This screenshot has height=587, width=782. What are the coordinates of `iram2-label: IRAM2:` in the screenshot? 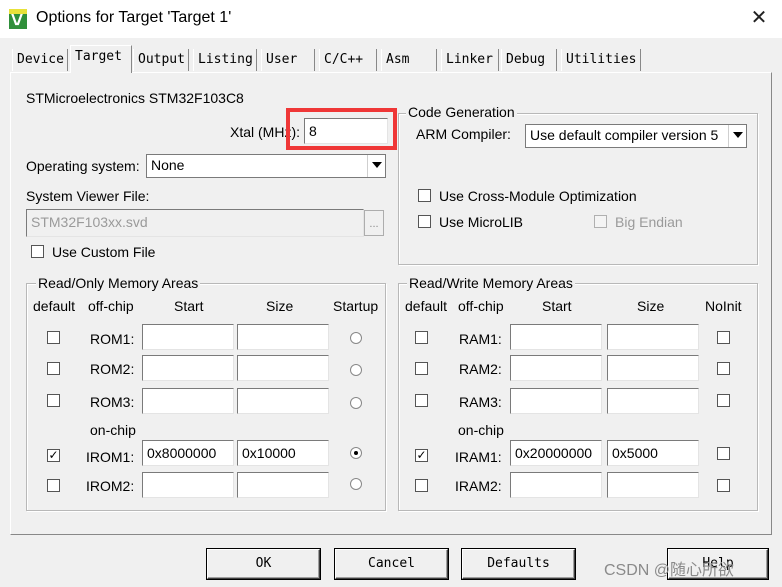 It's located at (478, 486).